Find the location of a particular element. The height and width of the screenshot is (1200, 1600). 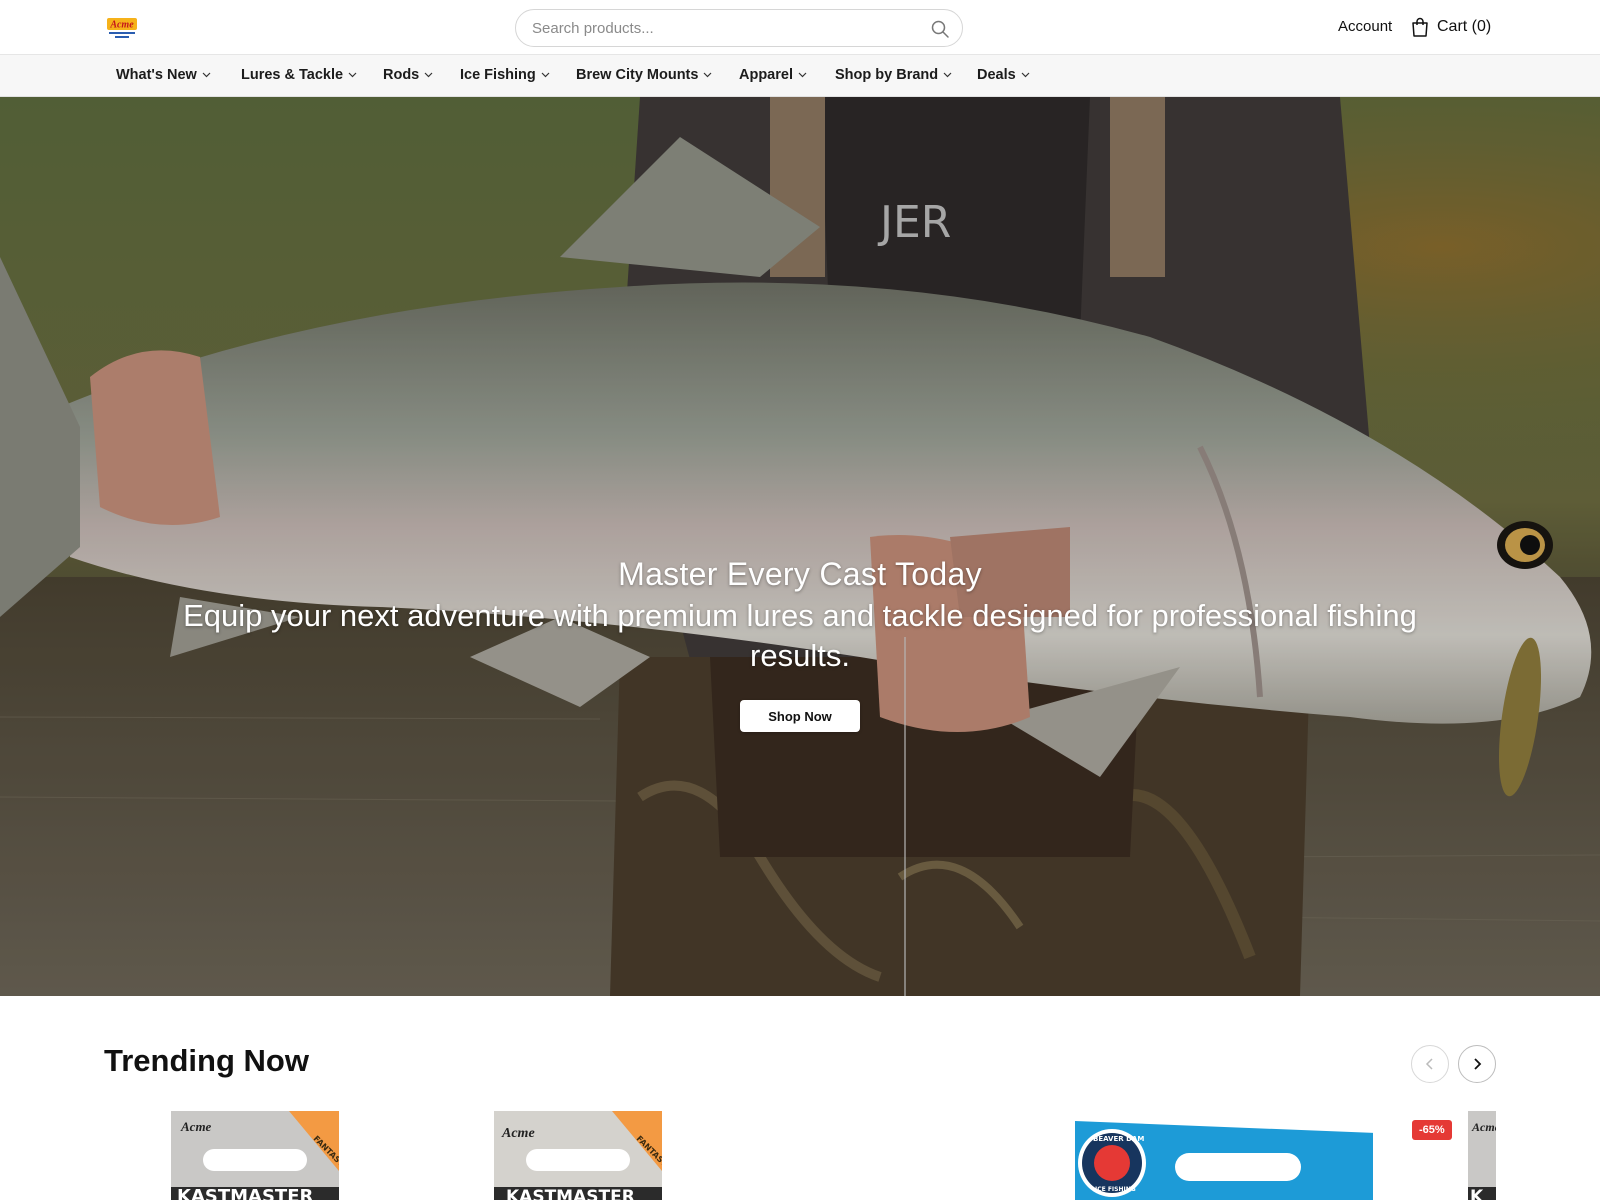

chevron-left-icon is located at coordinates (1429, 1064).